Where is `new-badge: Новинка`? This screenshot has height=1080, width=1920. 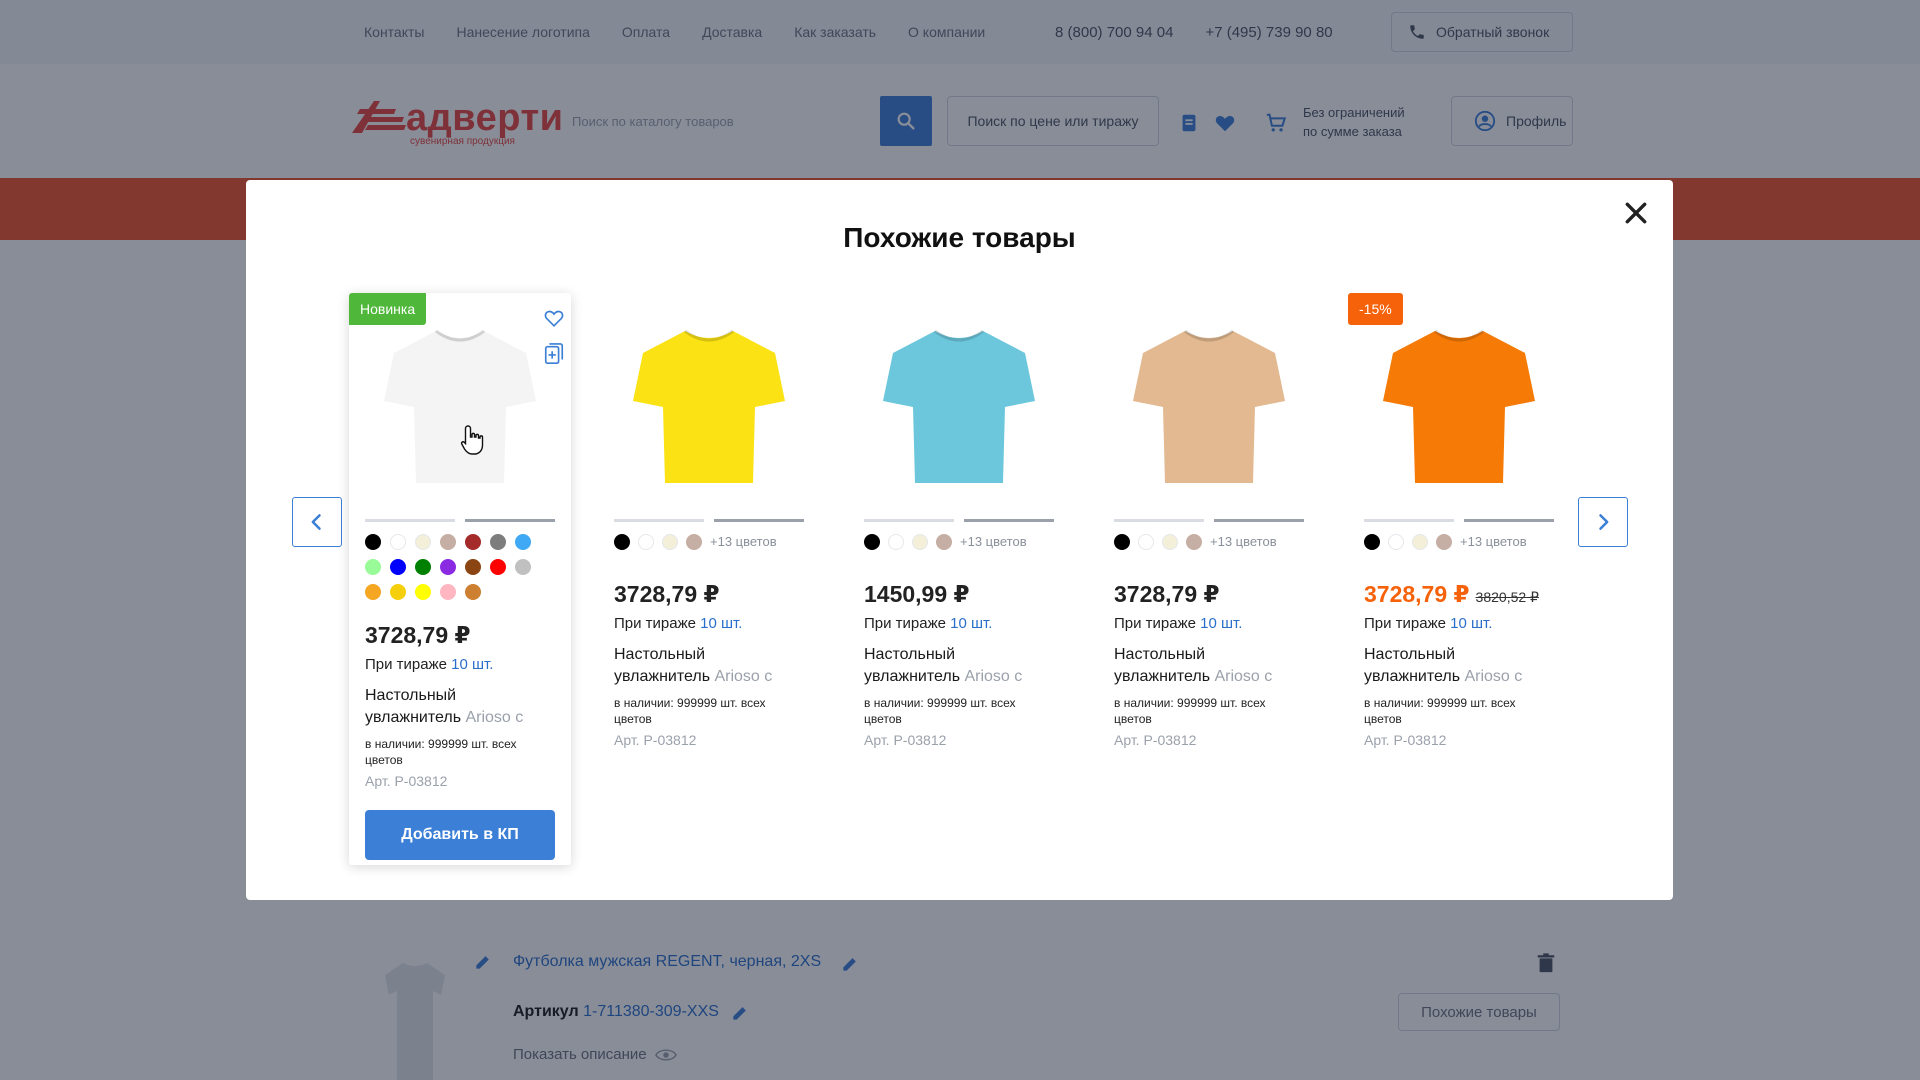
new-badge: Новинка is located at coordinates (388, 309).